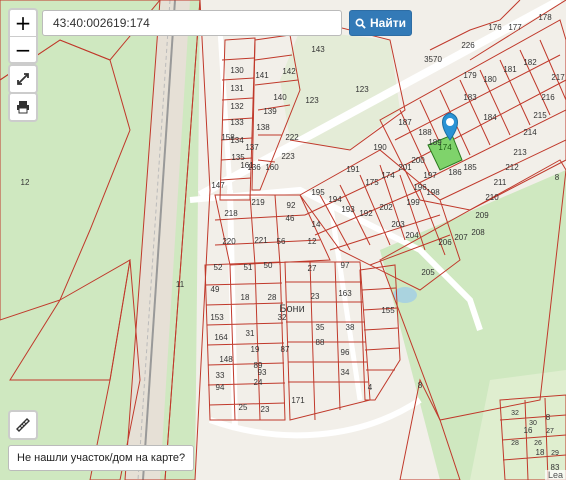 The width and height of the screenshot is (566, 480). I want to click on parcel-number: 87, so click(285, 349).